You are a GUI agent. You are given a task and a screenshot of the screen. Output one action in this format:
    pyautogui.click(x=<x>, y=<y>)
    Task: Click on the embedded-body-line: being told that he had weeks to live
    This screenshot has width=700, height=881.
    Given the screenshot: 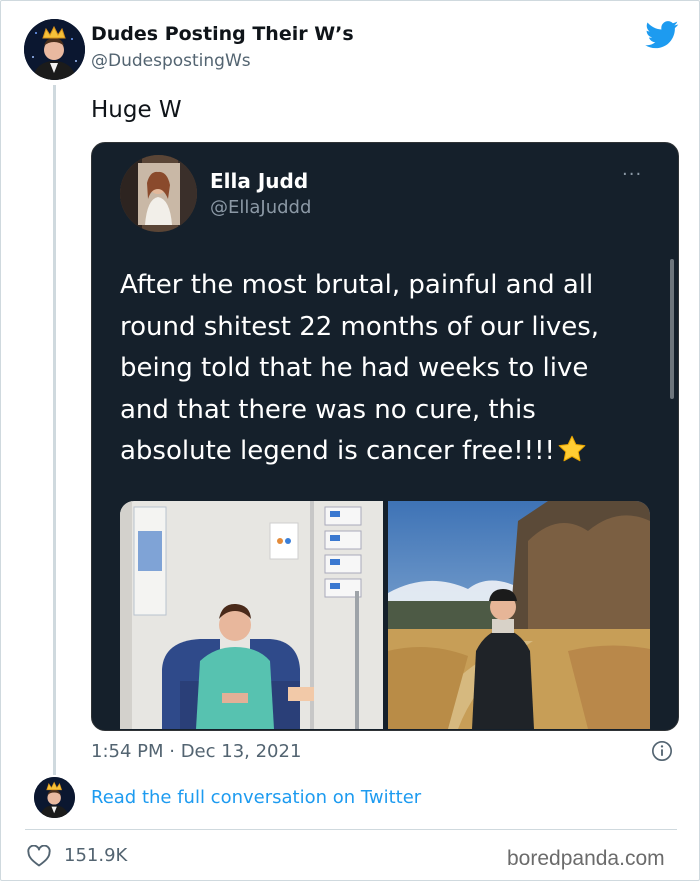 What is the action you would take?
    pyautogui.click(x=354, y=368)
    